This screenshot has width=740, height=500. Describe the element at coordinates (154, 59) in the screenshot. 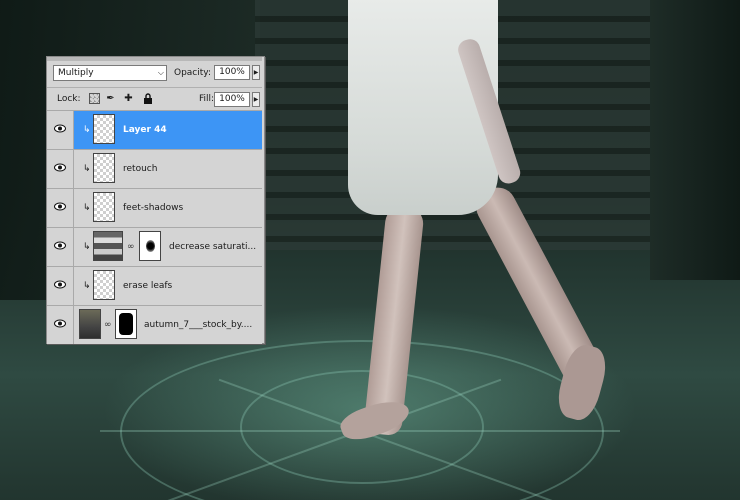

I see `panel-top-bar` at that location.